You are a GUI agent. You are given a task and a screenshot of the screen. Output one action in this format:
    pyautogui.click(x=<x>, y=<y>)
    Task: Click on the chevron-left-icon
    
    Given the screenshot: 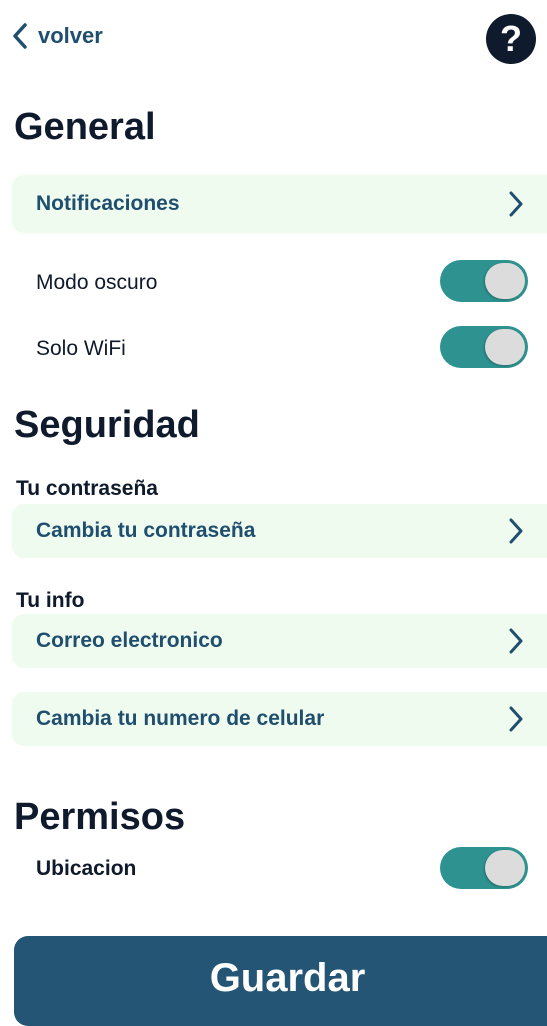 What is the action you would take?
    pyautogui.click(x=20, y=36)
    